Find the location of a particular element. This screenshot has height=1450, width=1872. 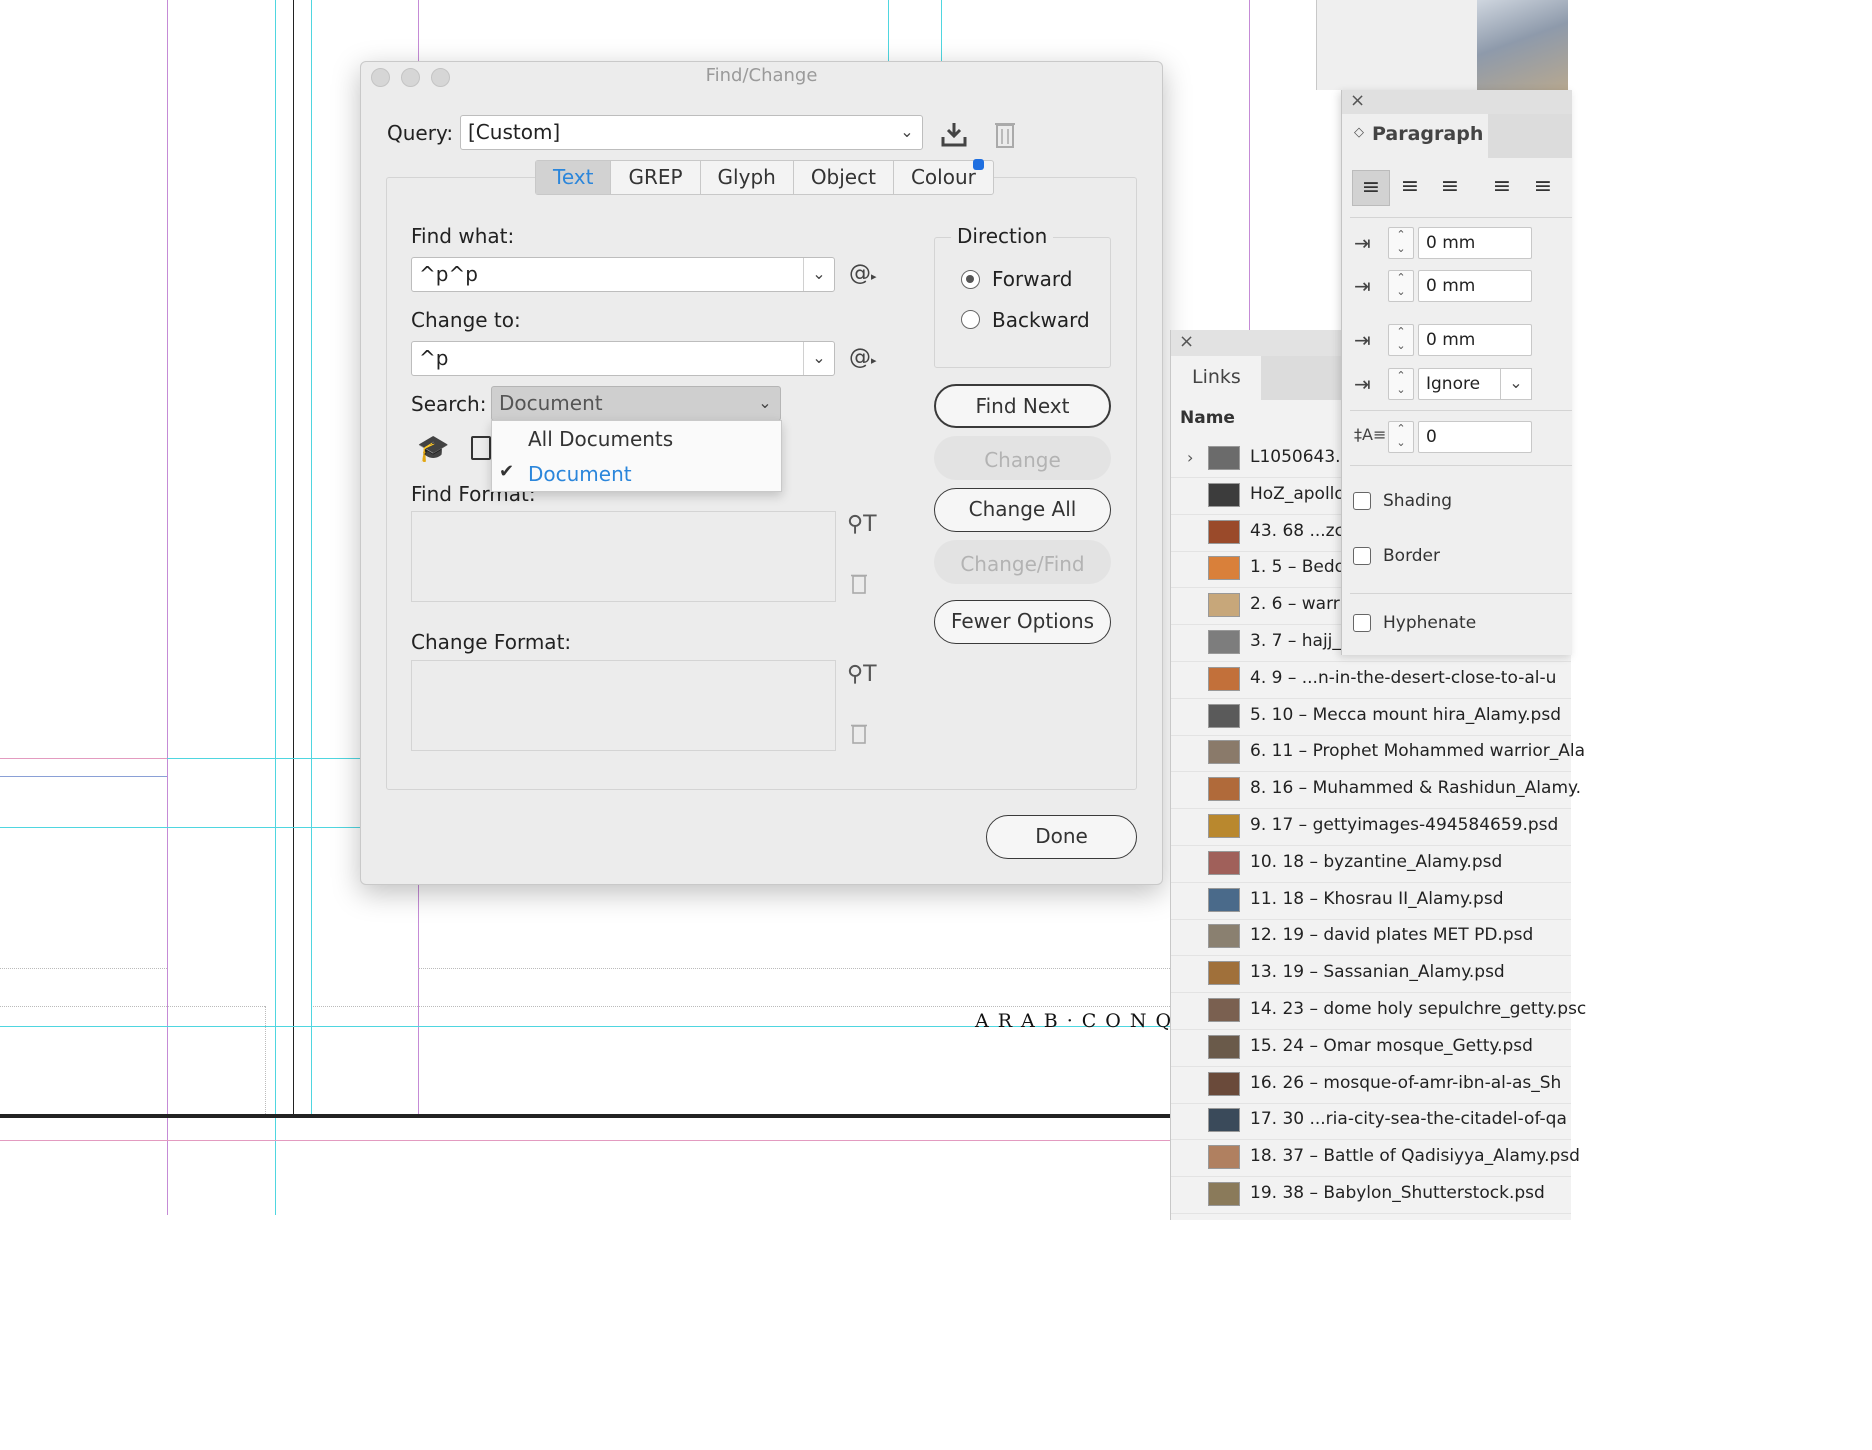

direction-group is located at coordinates (1022, 302).